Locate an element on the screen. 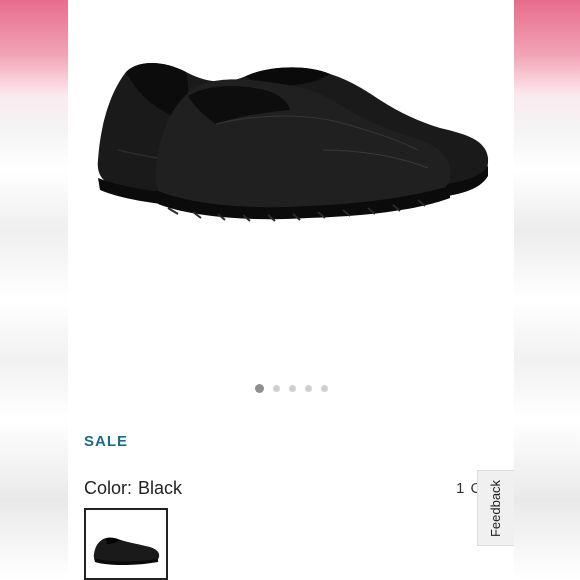  color-selection-label: Color: Black is located at coordinates (133, 488).